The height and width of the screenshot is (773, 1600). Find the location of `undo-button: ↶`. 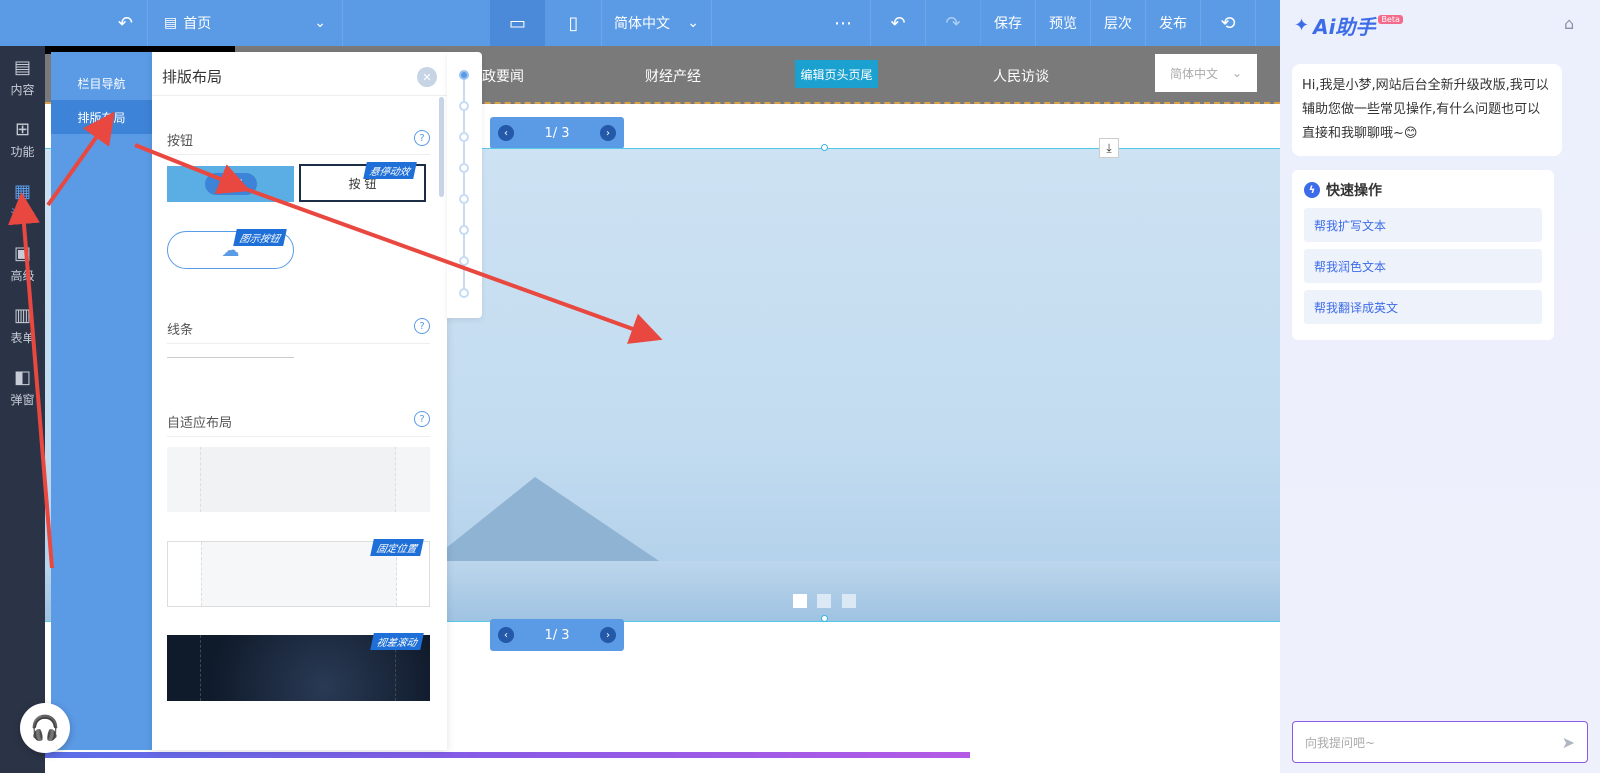

undo-button: ↶ is located at coordinates (898, 23).